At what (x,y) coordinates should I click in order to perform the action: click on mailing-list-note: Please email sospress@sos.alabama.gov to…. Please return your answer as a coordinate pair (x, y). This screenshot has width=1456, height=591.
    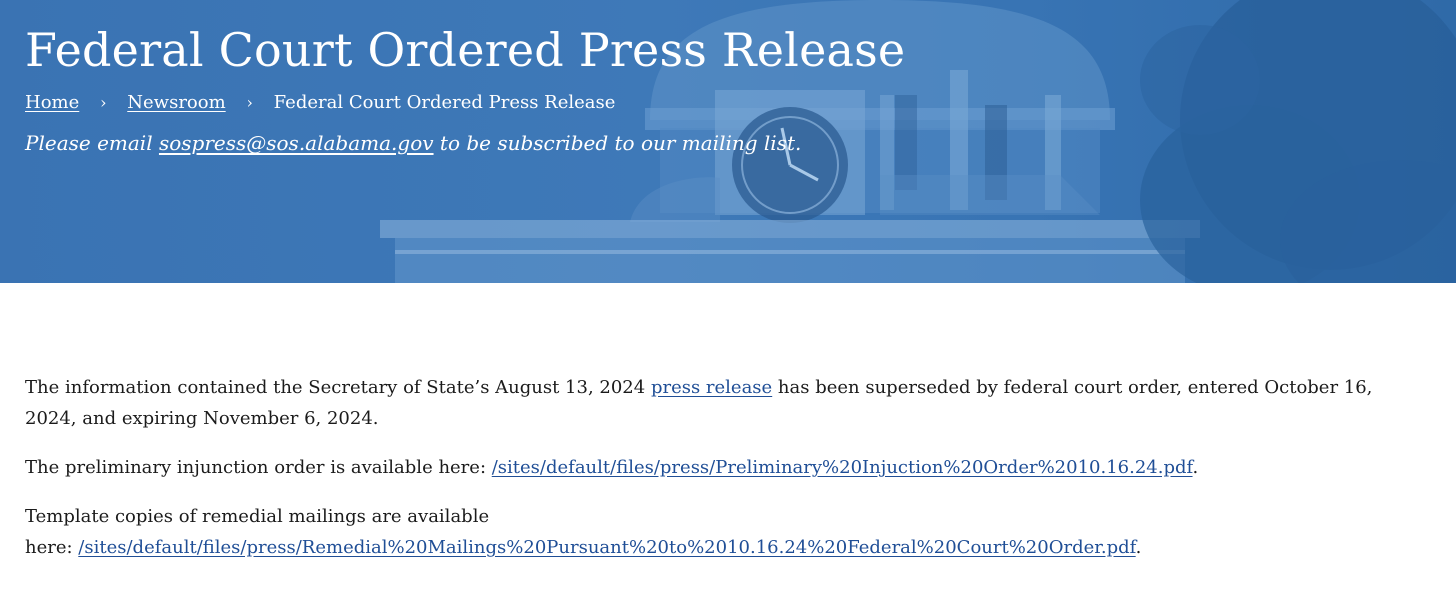
    Looking at the image, I should click on (730, 143).